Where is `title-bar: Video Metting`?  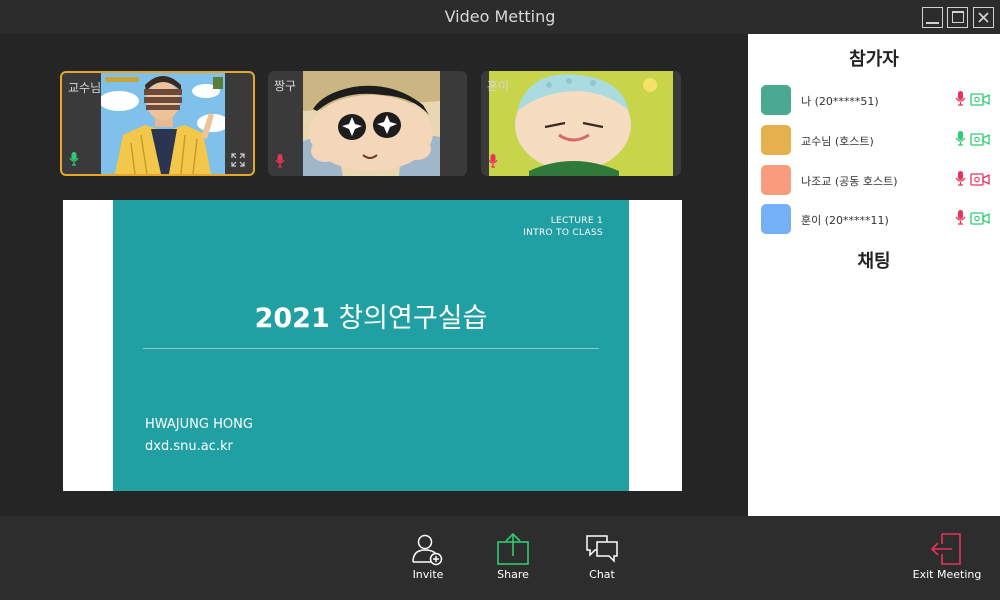
title-bar: Video Metting is located at coordinates (500, 17).